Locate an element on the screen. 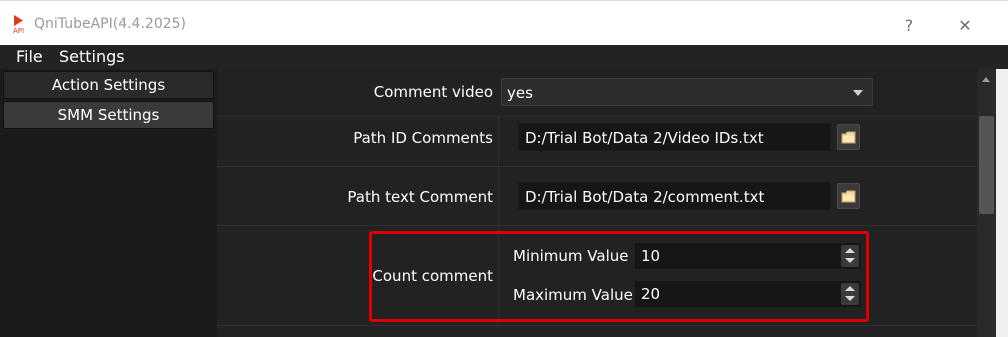 This screenshot has height=337, width=1008. chevron-down-icon is located at coordinates (858, 93).